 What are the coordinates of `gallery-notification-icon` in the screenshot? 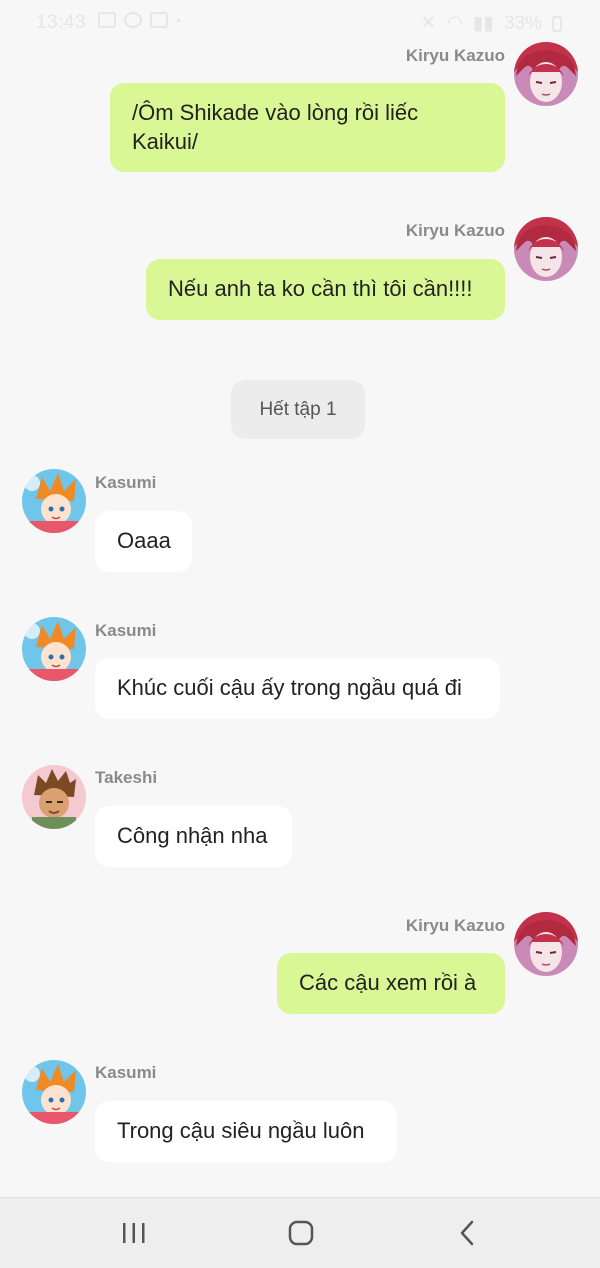 It's located at (107, 20).